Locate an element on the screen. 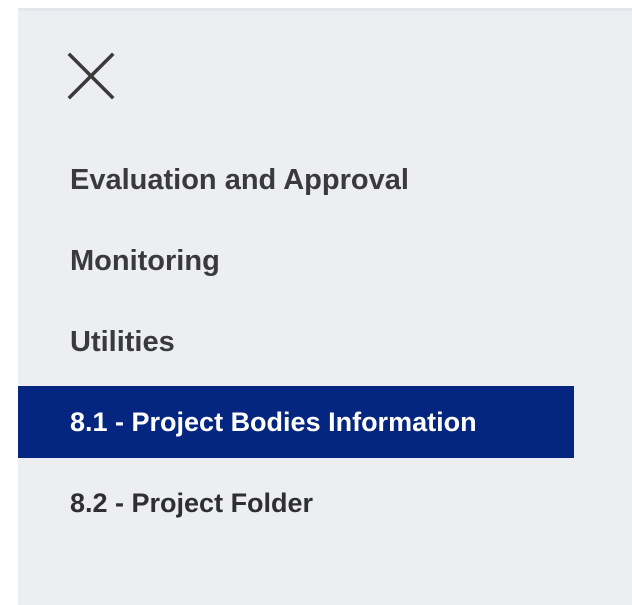  menu-item-evaluation-and-approval: Evaluation and Approval is located at coordinates (325, 180).